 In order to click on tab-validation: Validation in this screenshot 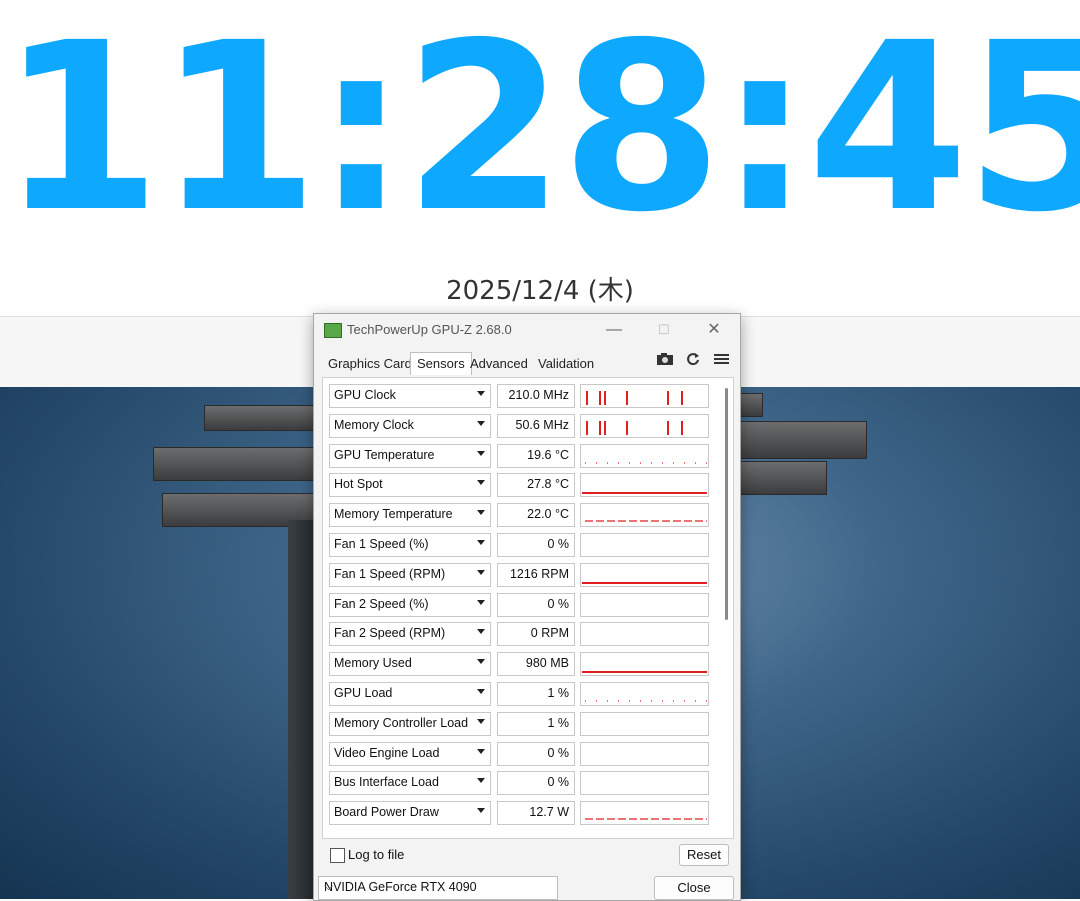, I will do `click(566, 363)`.